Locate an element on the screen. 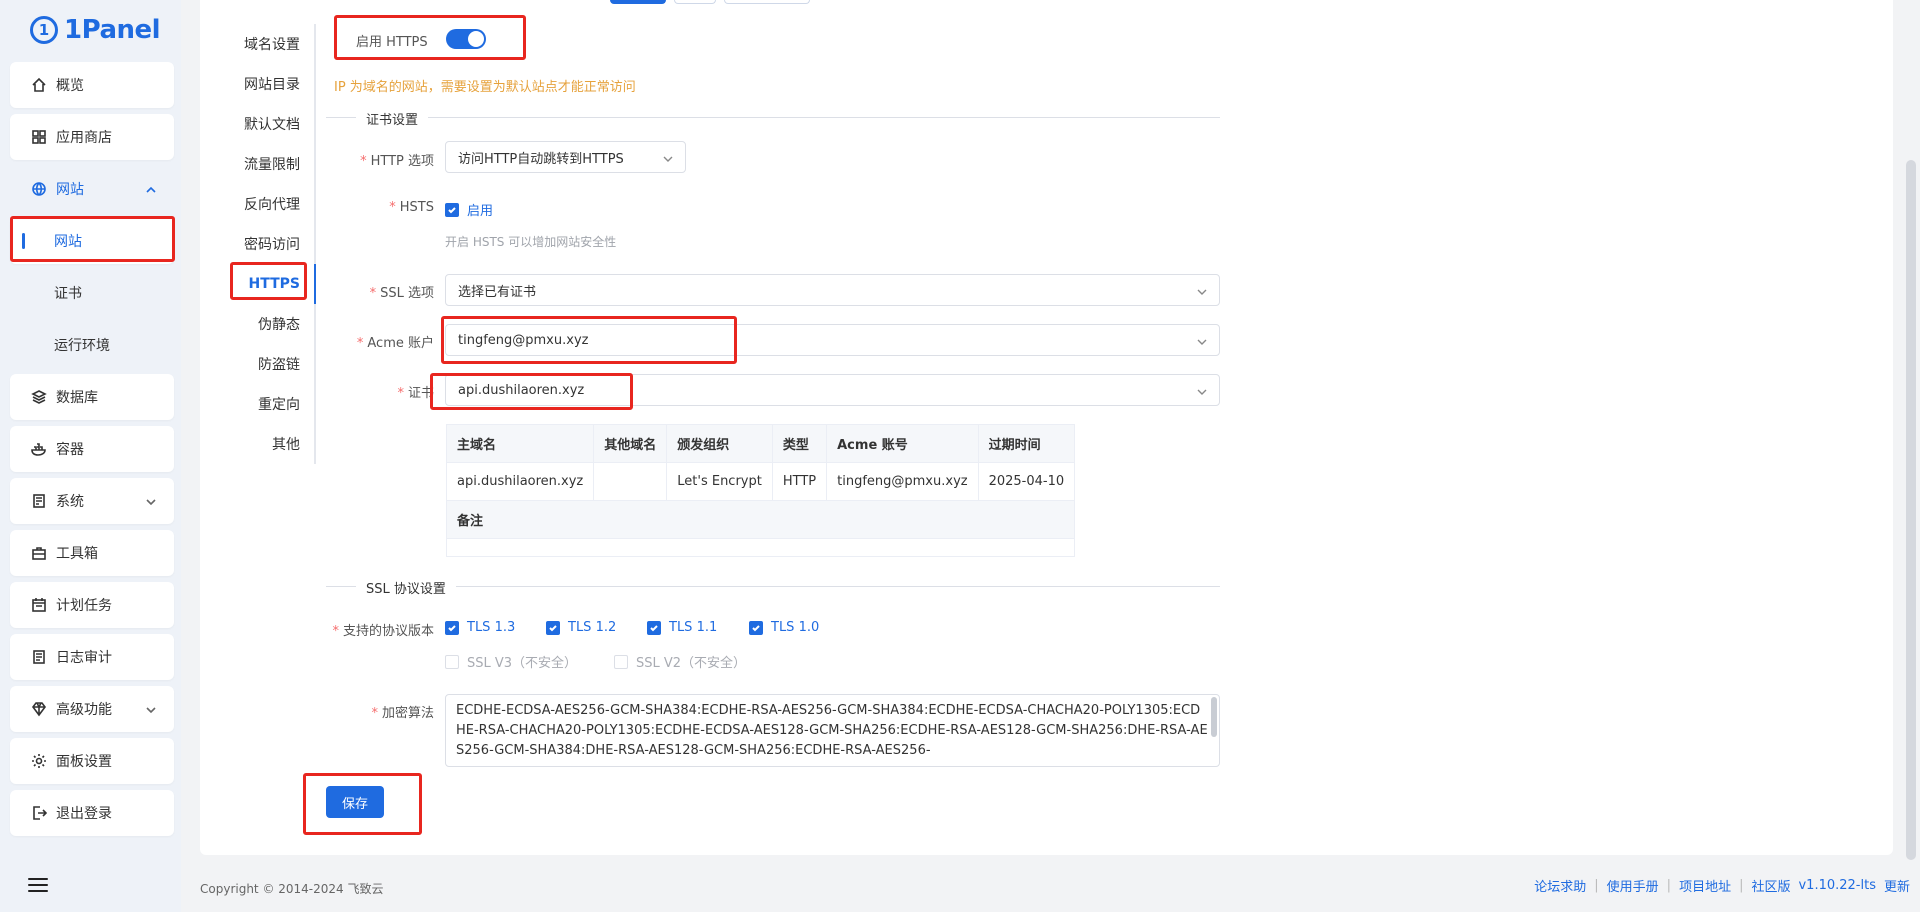  page-scrollbar is located at coordinates (1911, 510).